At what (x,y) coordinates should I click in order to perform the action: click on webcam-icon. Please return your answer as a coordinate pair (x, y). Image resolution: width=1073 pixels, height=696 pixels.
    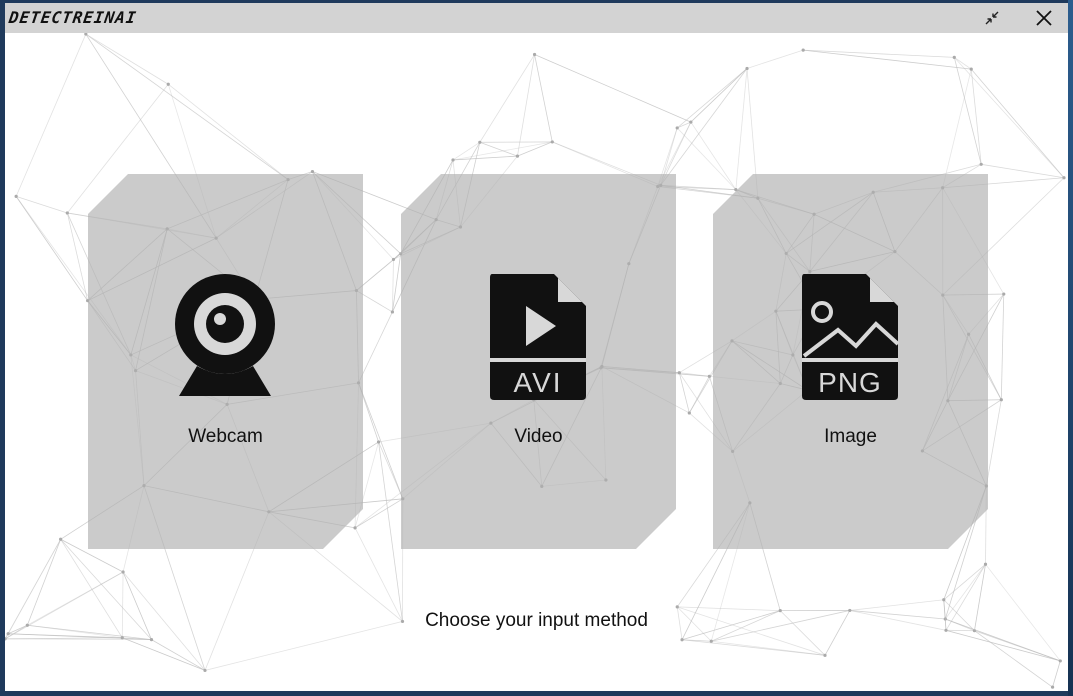
    Looking at the image, I should click on (225, 335).